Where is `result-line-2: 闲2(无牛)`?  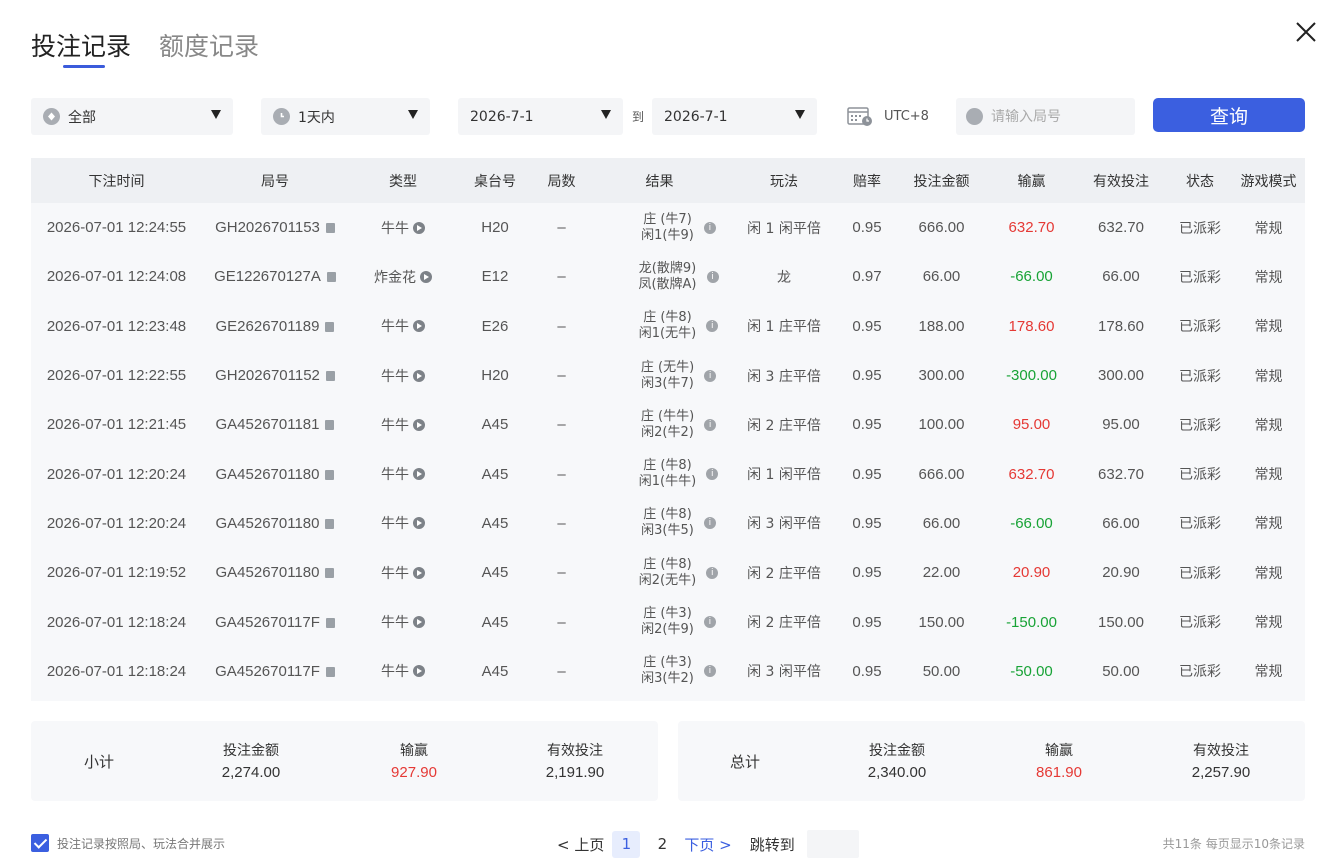 result-line-2: 闲2(无牛) is located at coordinates (667, 580).